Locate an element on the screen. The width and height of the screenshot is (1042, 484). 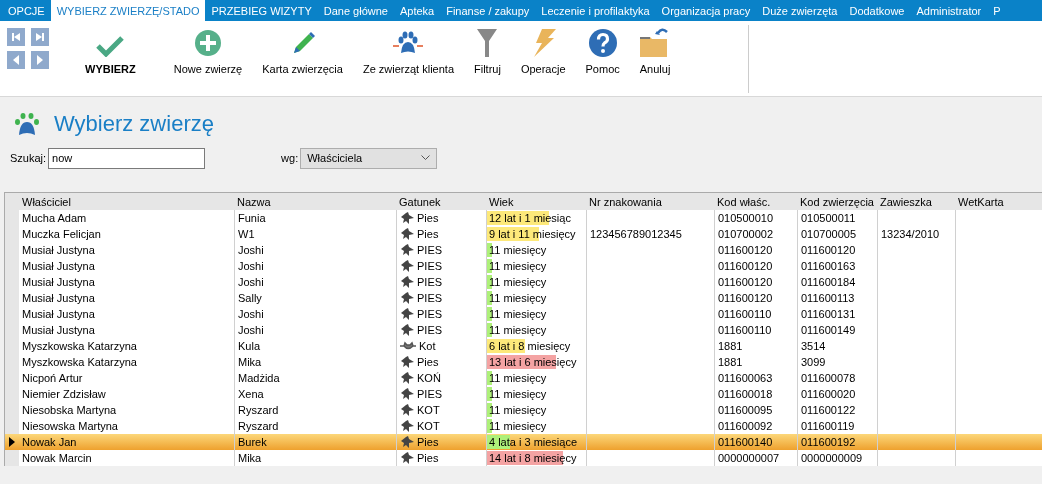
search-by-label: wg: is located at coordinates (290, 158).